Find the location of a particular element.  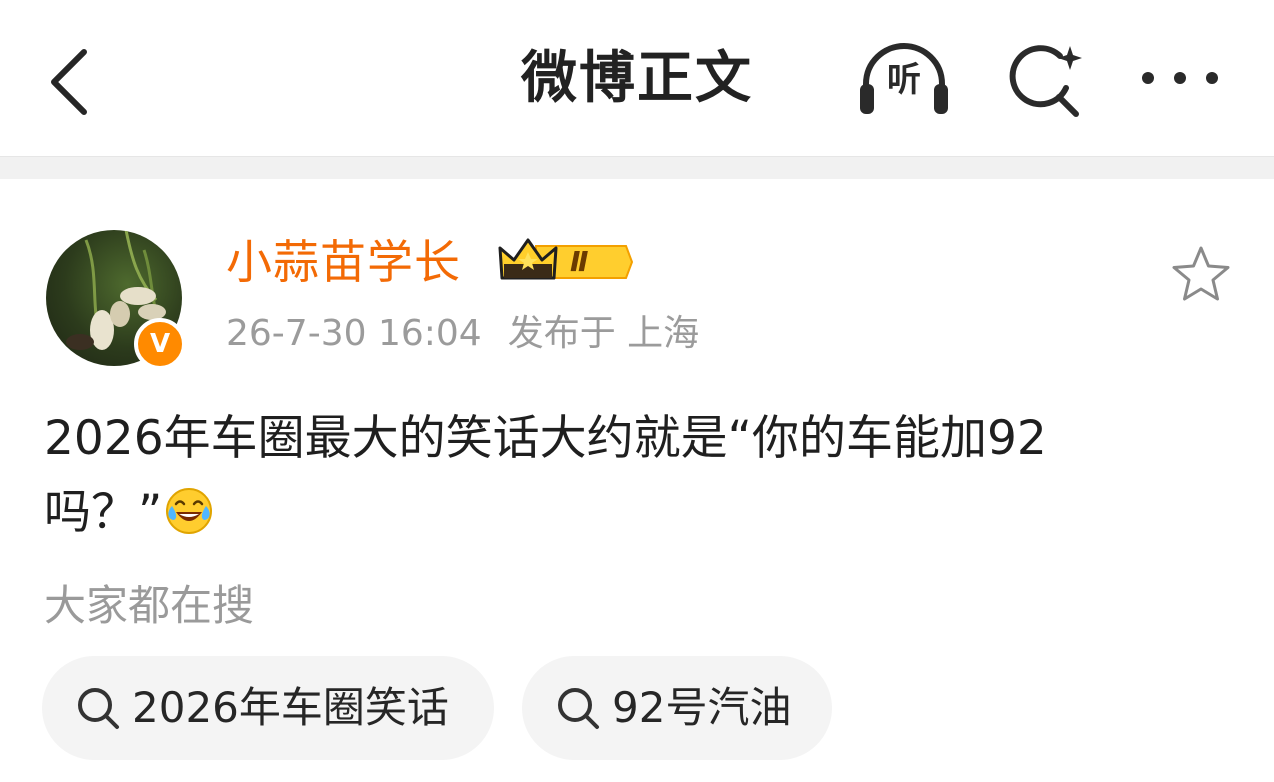

favorite-button is located at coordinates (1201, 275).